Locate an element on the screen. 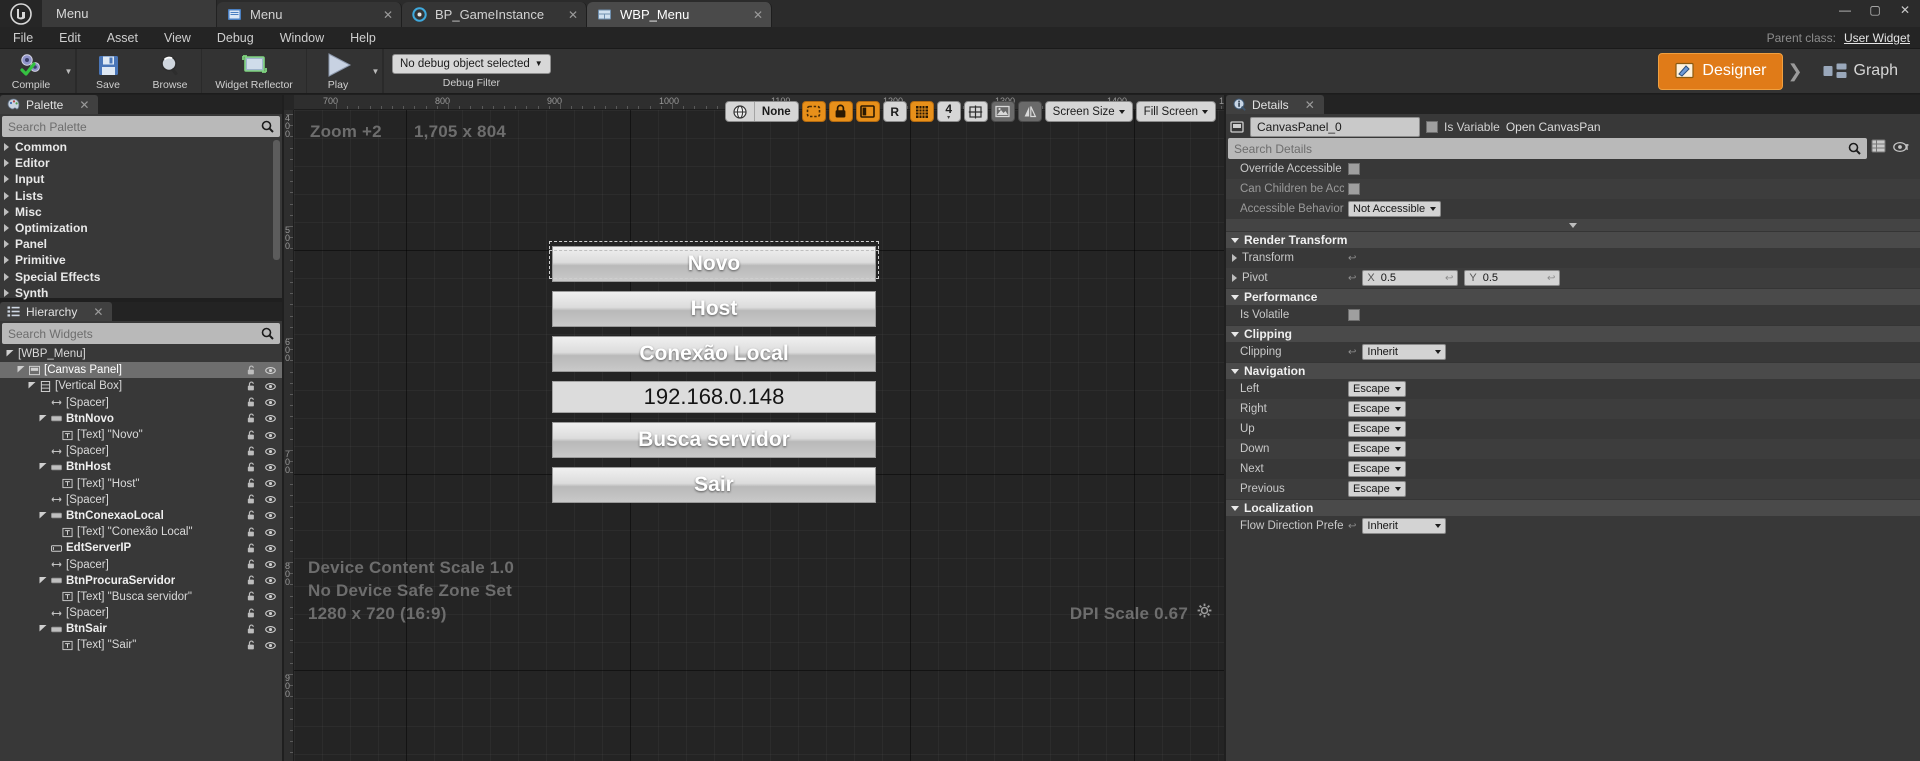  fit-to-content-icon is located at coordinates (975, 111).